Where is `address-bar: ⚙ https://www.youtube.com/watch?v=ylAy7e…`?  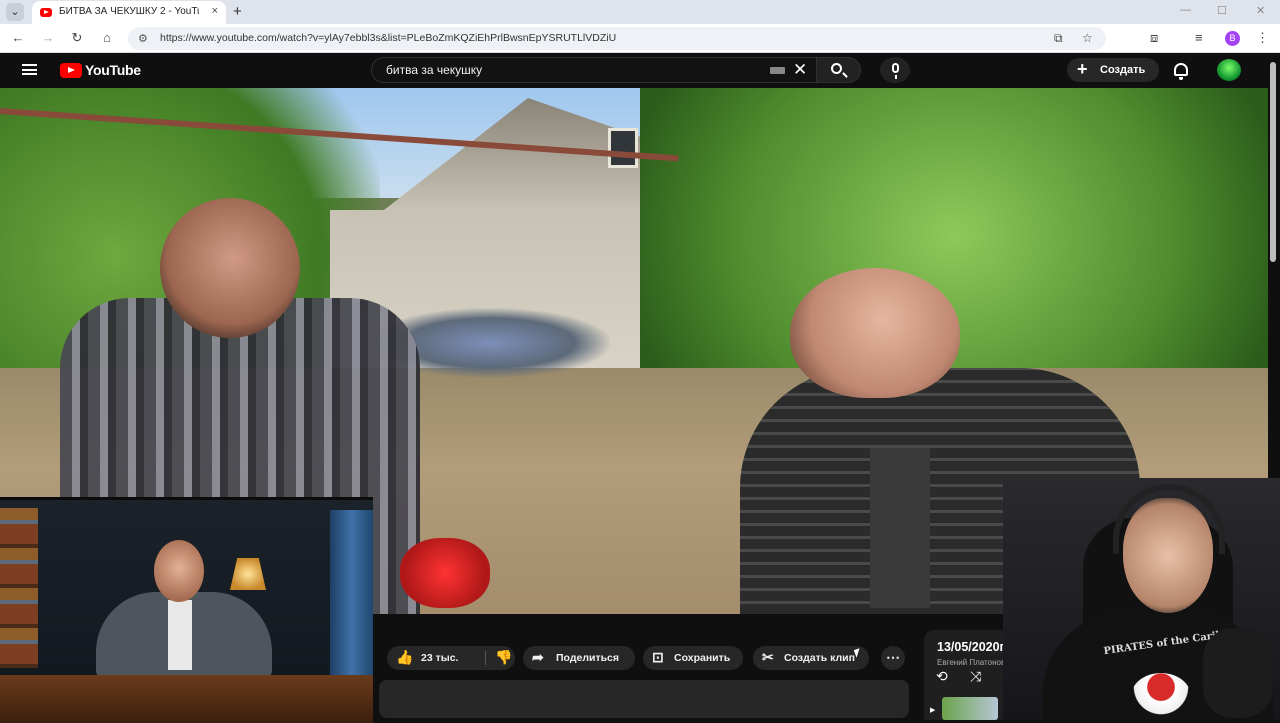 address-bar: ⚙ https://www.youtube.com/watch?v=ylAy7e… is located at coordinates (617, 38).